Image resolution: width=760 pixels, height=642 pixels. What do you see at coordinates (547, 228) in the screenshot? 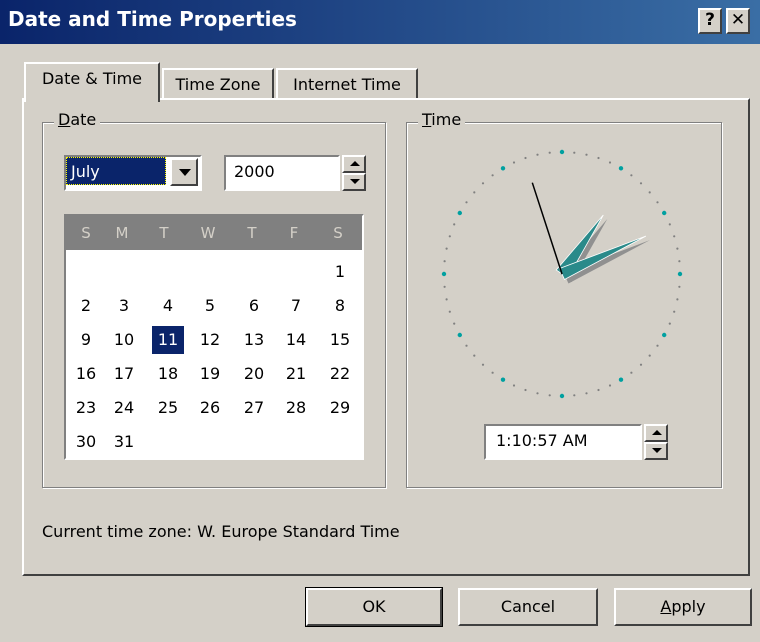
I see `second-hand` at bounding box center [547, 228].